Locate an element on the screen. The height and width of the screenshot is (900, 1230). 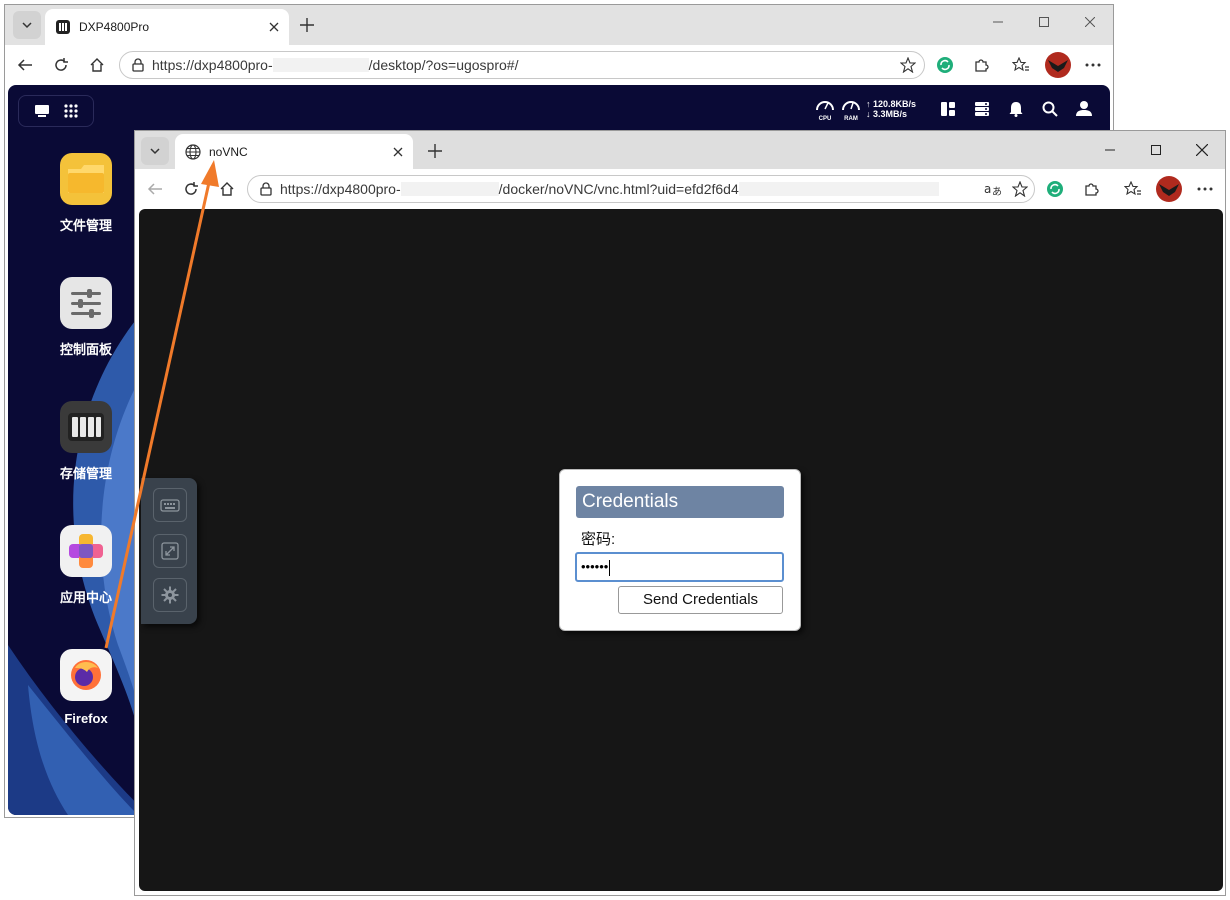
novnc-control-bar is located at coordinates (169, 551).